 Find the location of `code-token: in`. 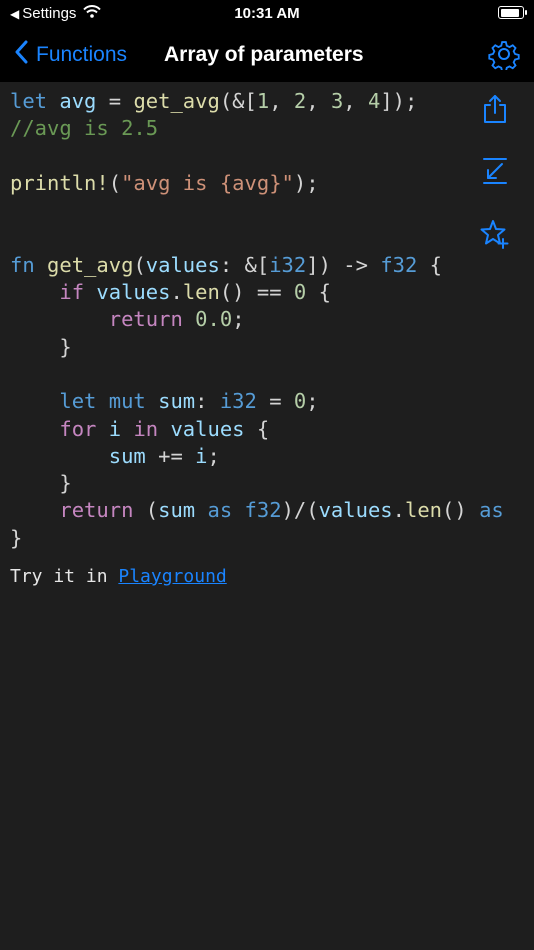

code-token: in is located at coordinates (152, 428).